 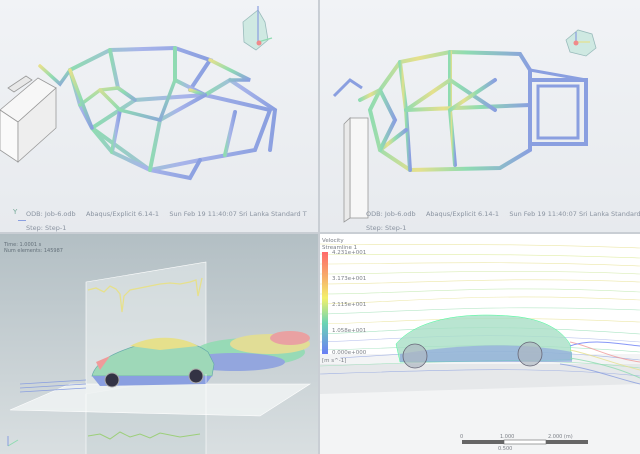 I want to click on legend-value-0: 4.231e+001, so click(x=349, y=253).